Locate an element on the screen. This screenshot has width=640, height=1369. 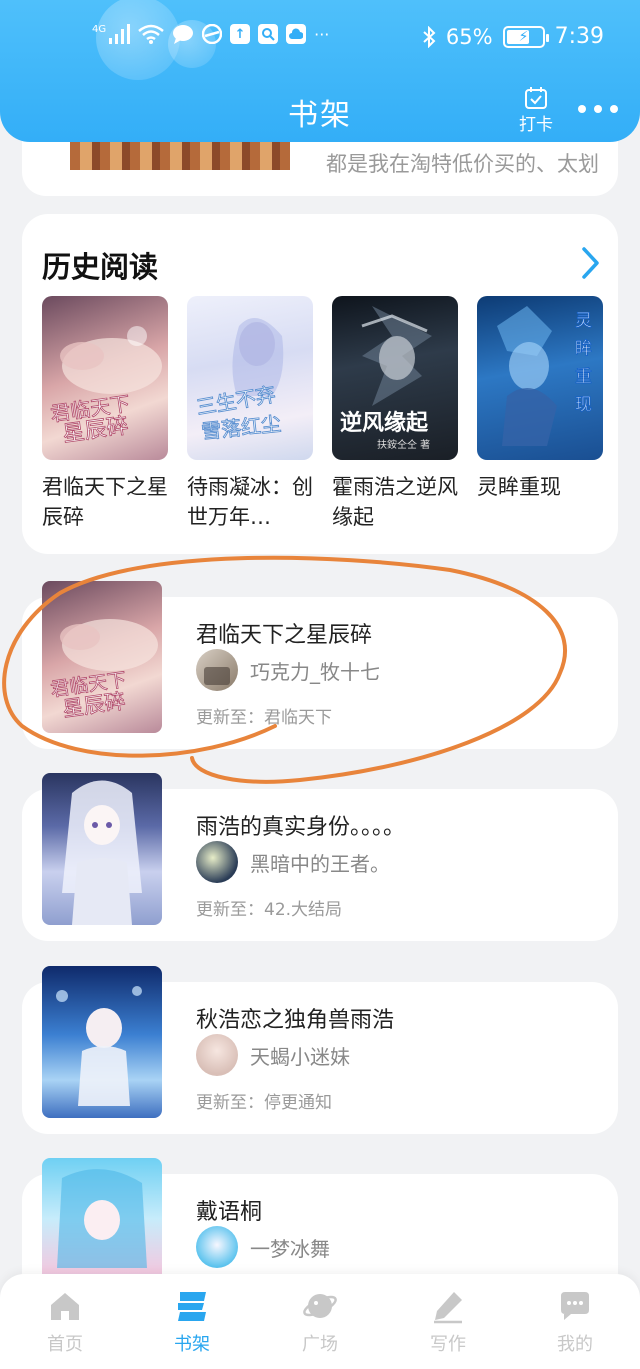
clock: 7:39 is located at coordinates (579, 36).